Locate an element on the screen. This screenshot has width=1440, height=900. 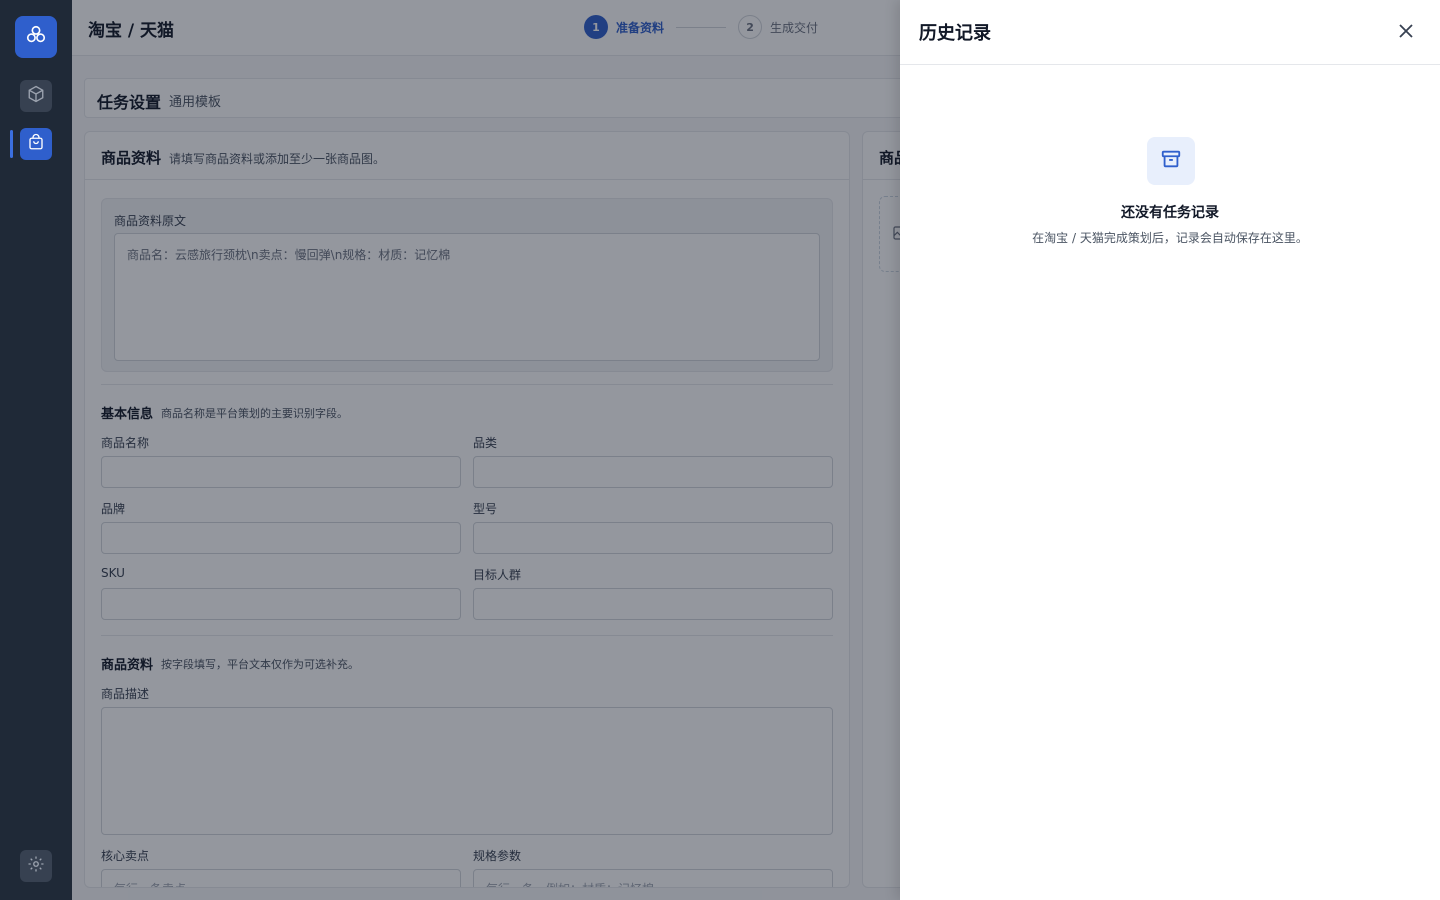
empty-state-description: 在淘宝 / 天猫完成策划后，记录会自动保存在这里。 is located at coordinates (1170, 238).